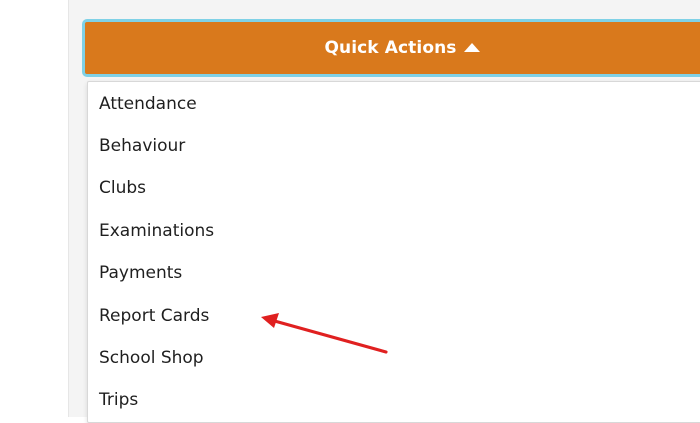 The width and height of the screenshot is (700, 423). What do you see at coordinates (154, 317) in the screenshot?
I see `menu-item-report-cards: Report Cards` at bounding box center [154, 317].